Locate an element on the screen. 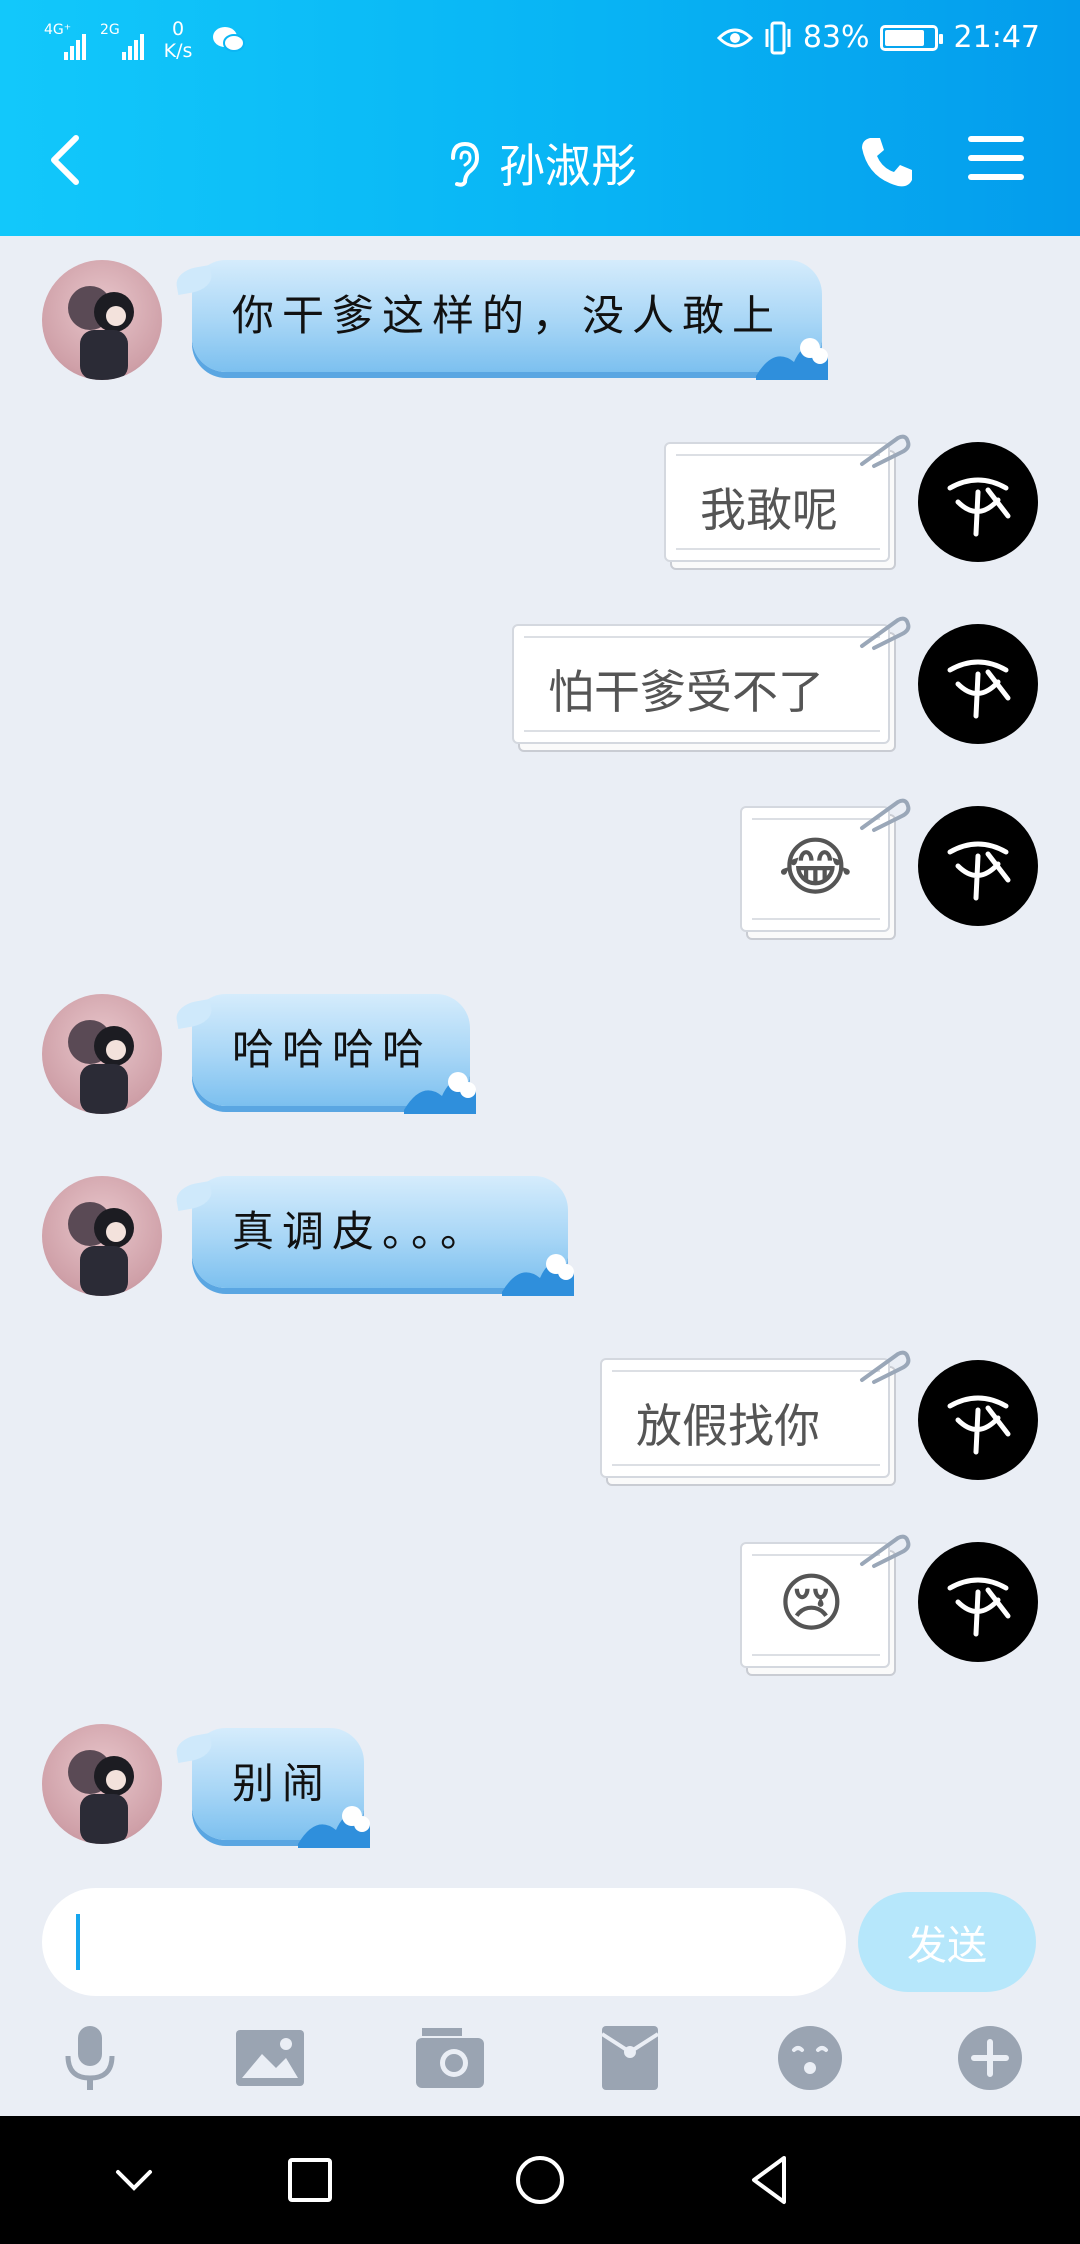  hide-keyboard-icon is located at coordinates (134, 2180).